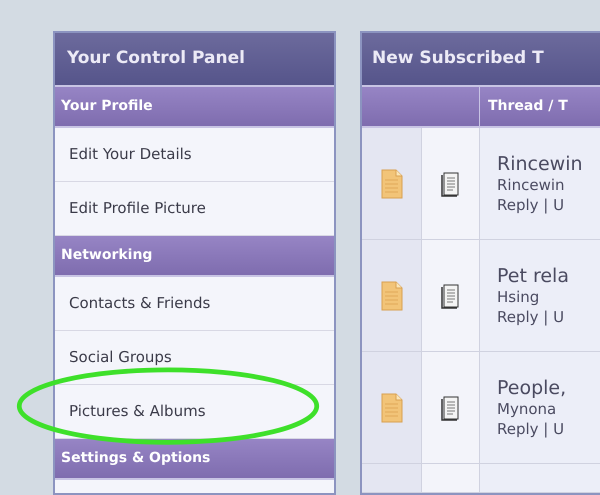 The image size is (600, 495). Describe the element at coordinates (518, 297) in the screenshot. I see `thread-author: Hsing` at that location.